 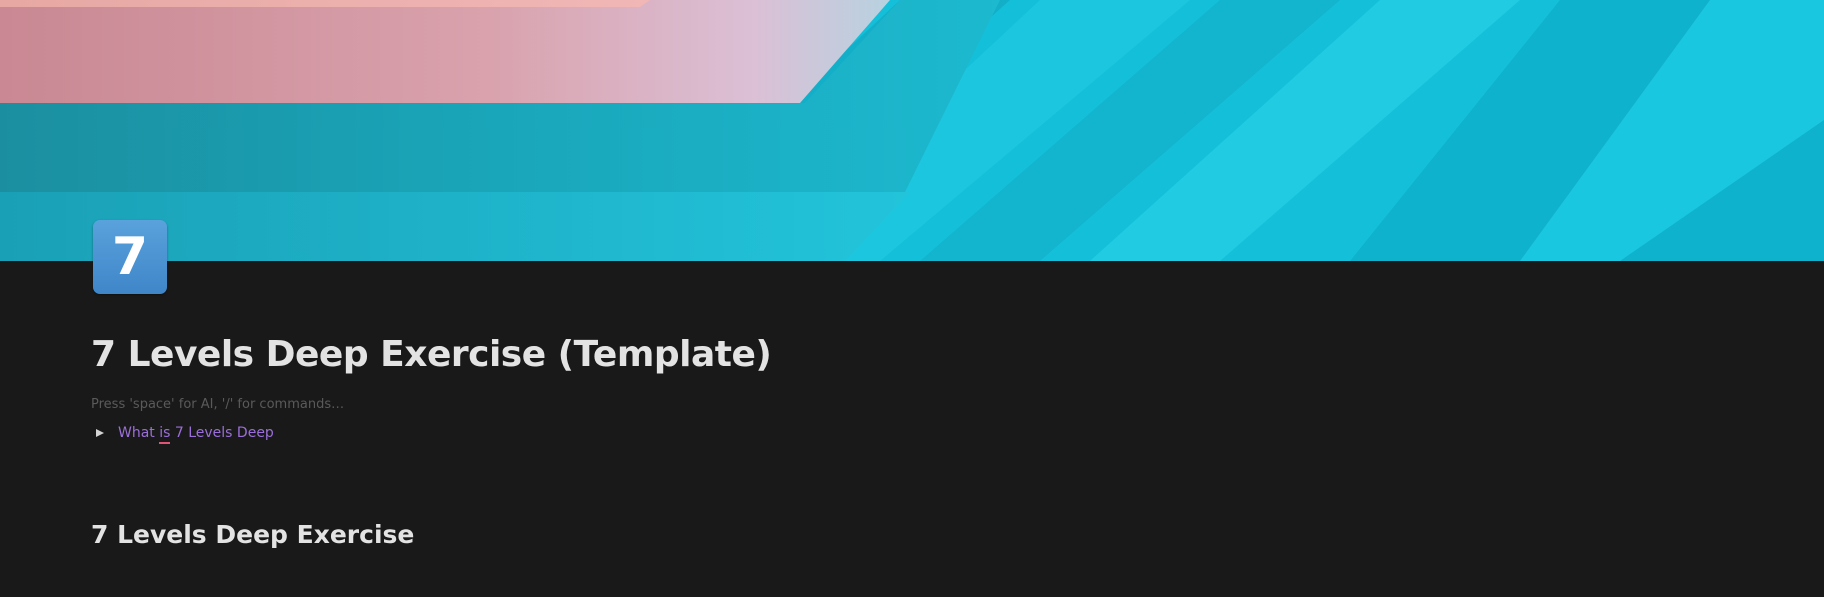 What do you see at coordinates (222, 433) in the screenshot?
I see `toggle-label-part: 7 Levels Deep` at bounding box center [222, 433].